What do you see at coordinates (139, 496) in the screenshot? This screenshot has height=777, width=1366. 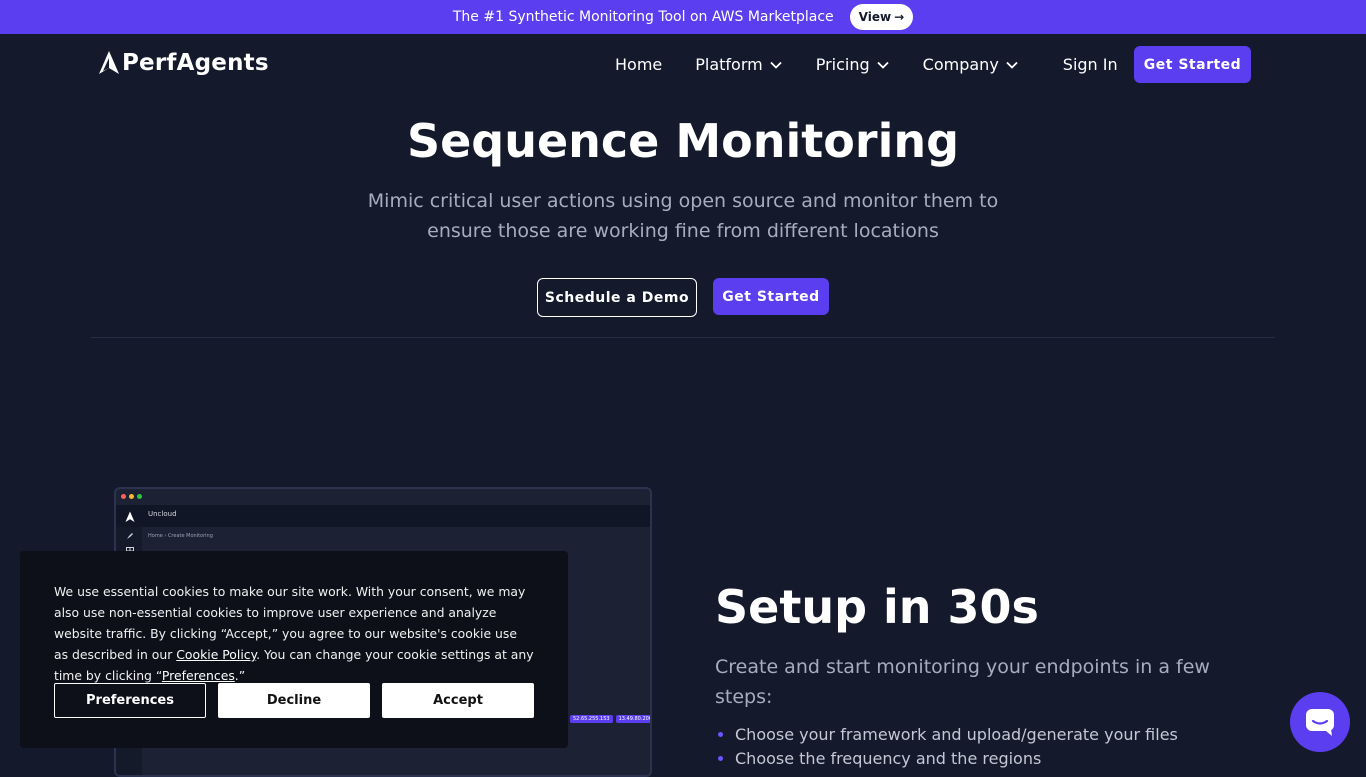 I see `maximize-dot-icon` at bounding box center [139, 496].